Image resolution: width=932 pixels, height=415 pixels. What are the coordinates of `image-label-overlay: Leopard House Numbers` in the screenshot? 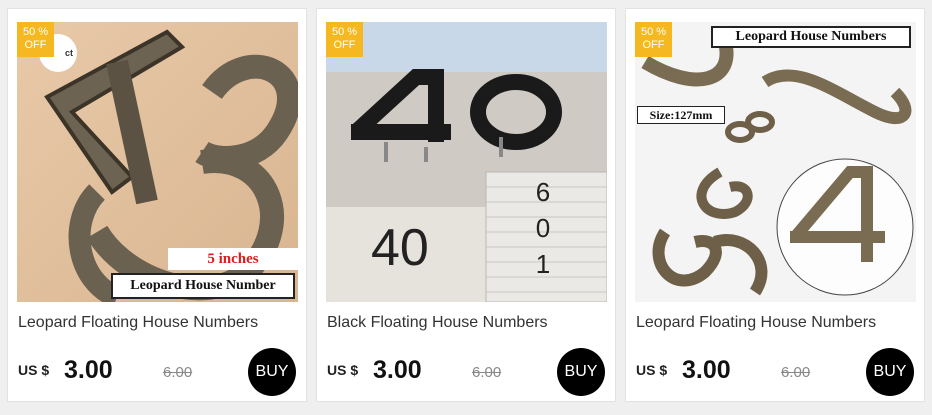 It's located at (811, 37).